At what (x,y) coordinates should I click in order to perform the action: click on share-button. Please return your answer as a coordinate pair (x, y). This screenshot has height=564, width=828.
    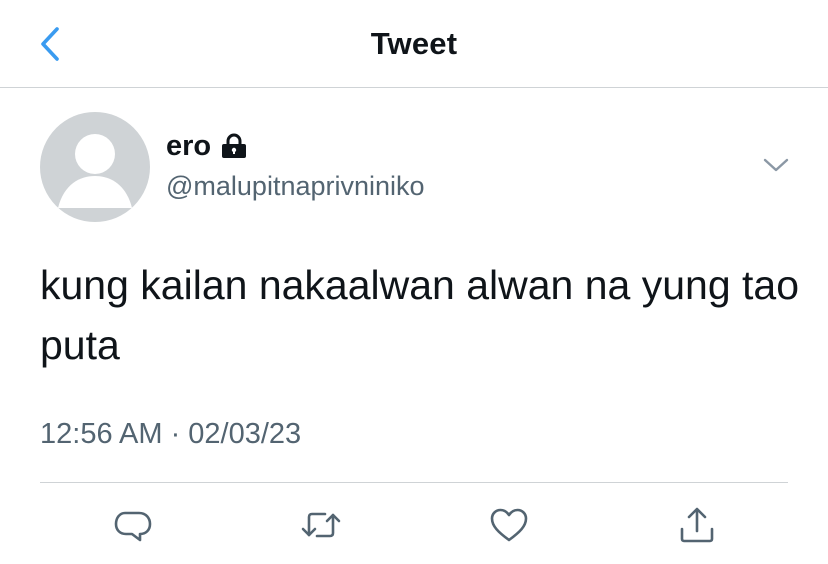
    Looking at the image, I should click on (697, 525).